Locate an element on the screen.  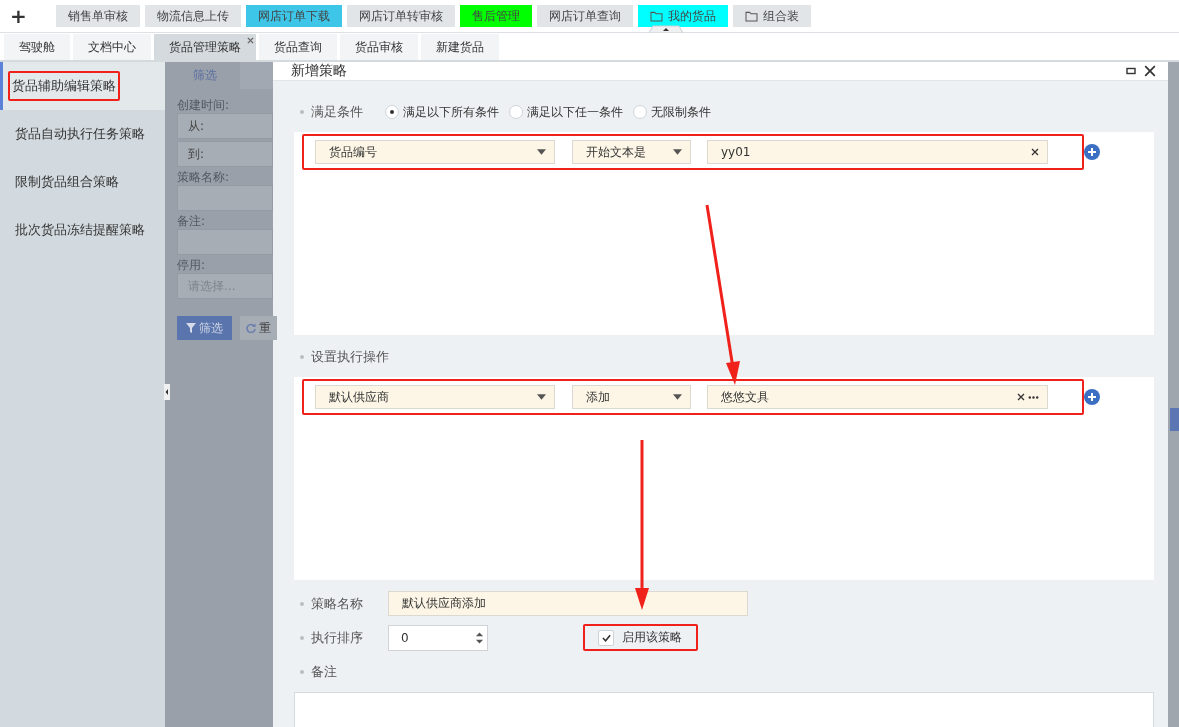
order-spinner: 0 is located at coordinates (438, 637).